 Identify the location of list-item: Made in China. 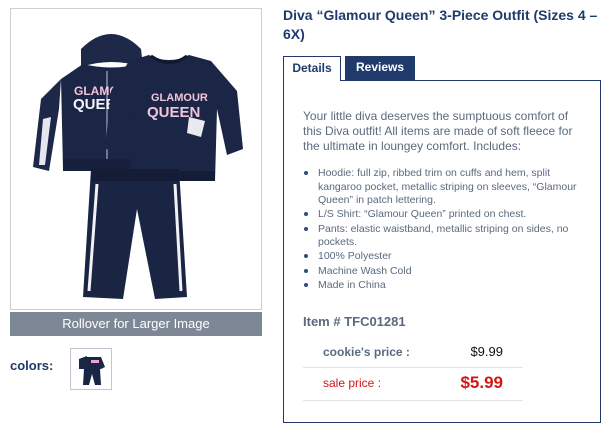
(445, 286).